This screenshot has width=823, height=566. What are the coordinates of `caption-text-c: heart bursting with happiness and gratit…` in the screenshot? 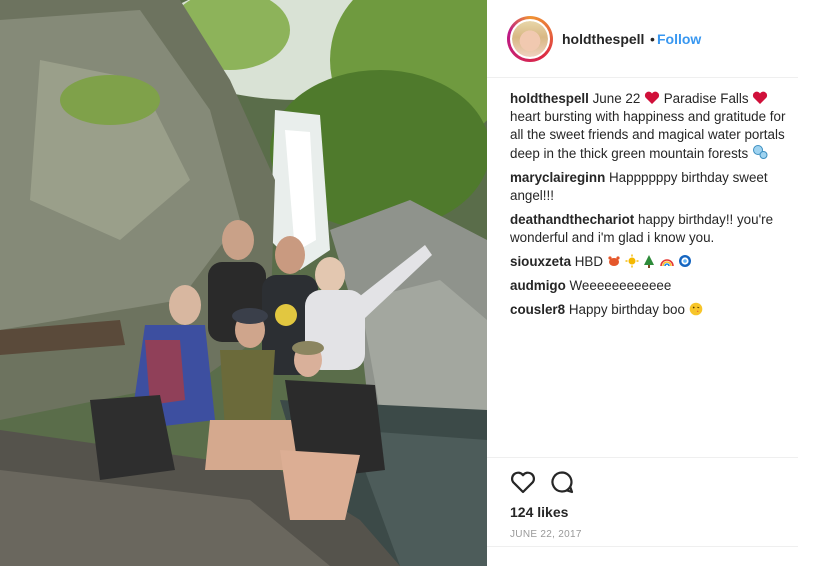 It's located at (648, 135).